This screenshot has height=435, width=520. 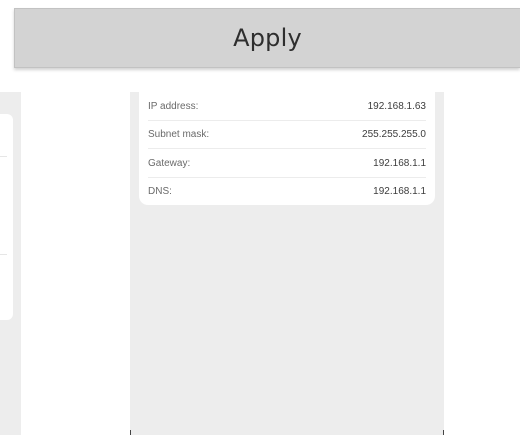 I want to click on ip-address-label: IP address:, so click(x=173, y=106).